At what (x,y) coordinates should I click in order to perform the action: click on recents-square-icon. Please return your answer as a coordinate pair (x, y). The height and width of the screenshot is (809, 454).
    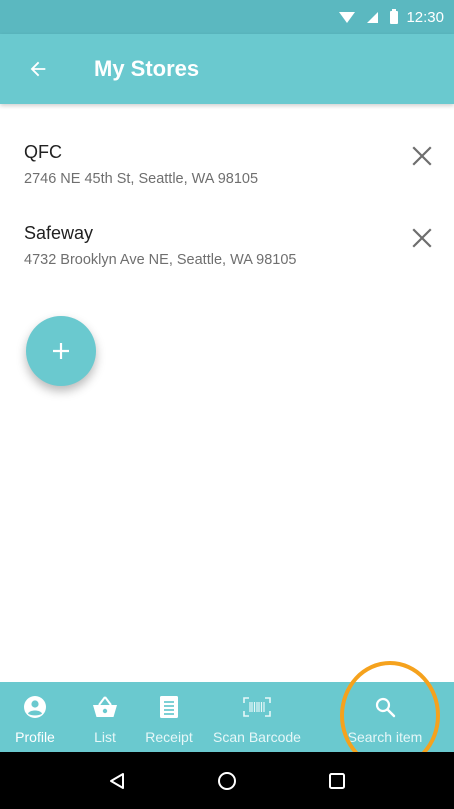
    Looking at the image, I should click on (337, 780).